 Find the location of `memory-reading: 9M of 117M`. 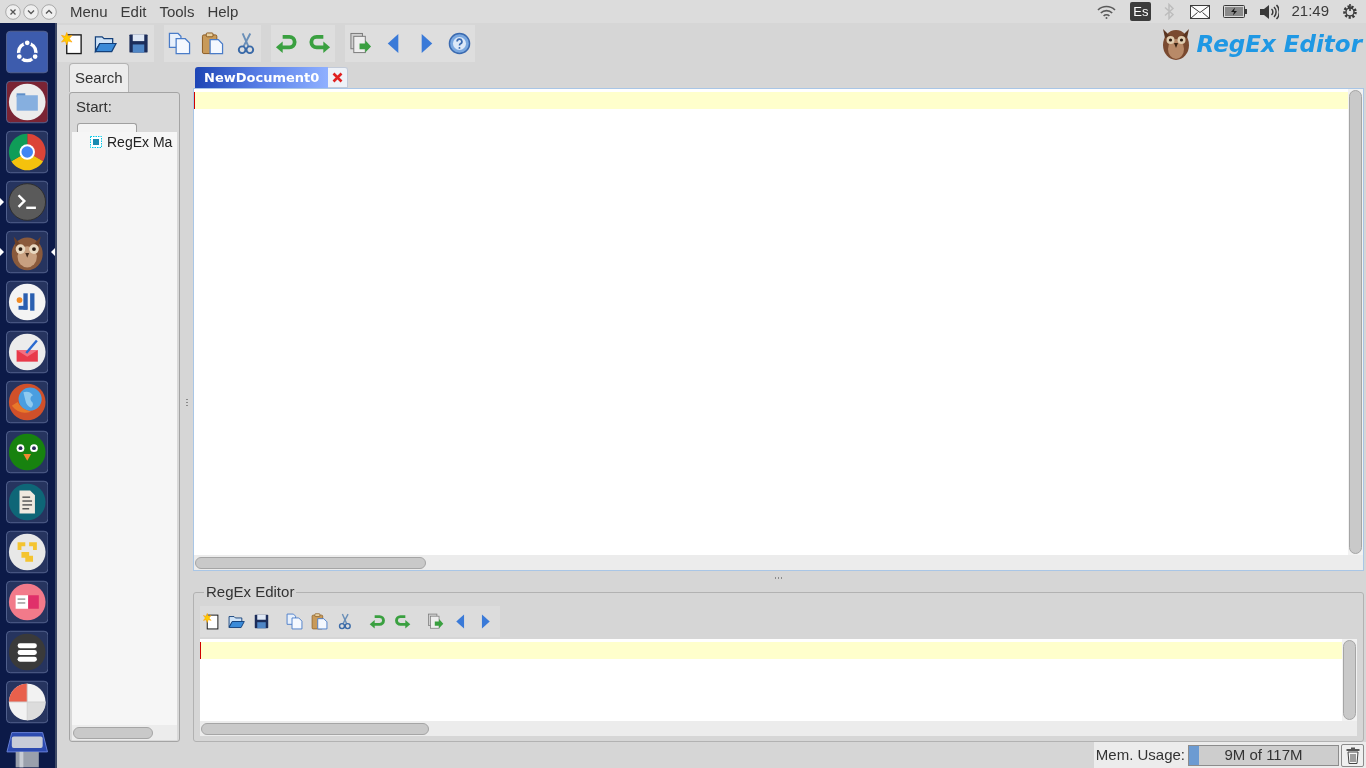

memory-reading: 9M of 117M is located at coordinates (1263, 755).